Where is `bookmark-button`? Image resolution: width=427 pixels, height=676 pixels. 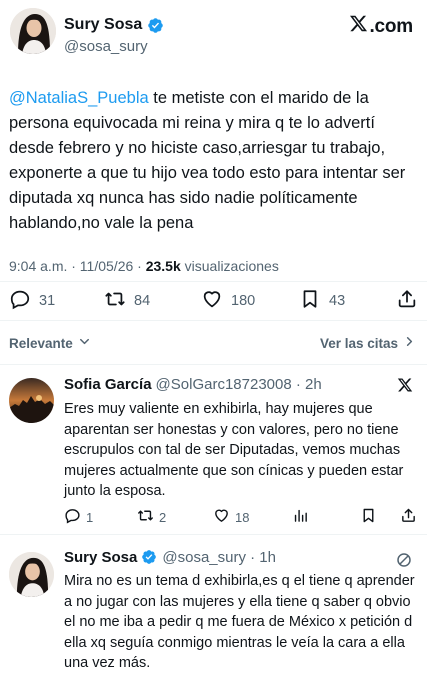 bookmark-button is located at coordinates (368, 517).